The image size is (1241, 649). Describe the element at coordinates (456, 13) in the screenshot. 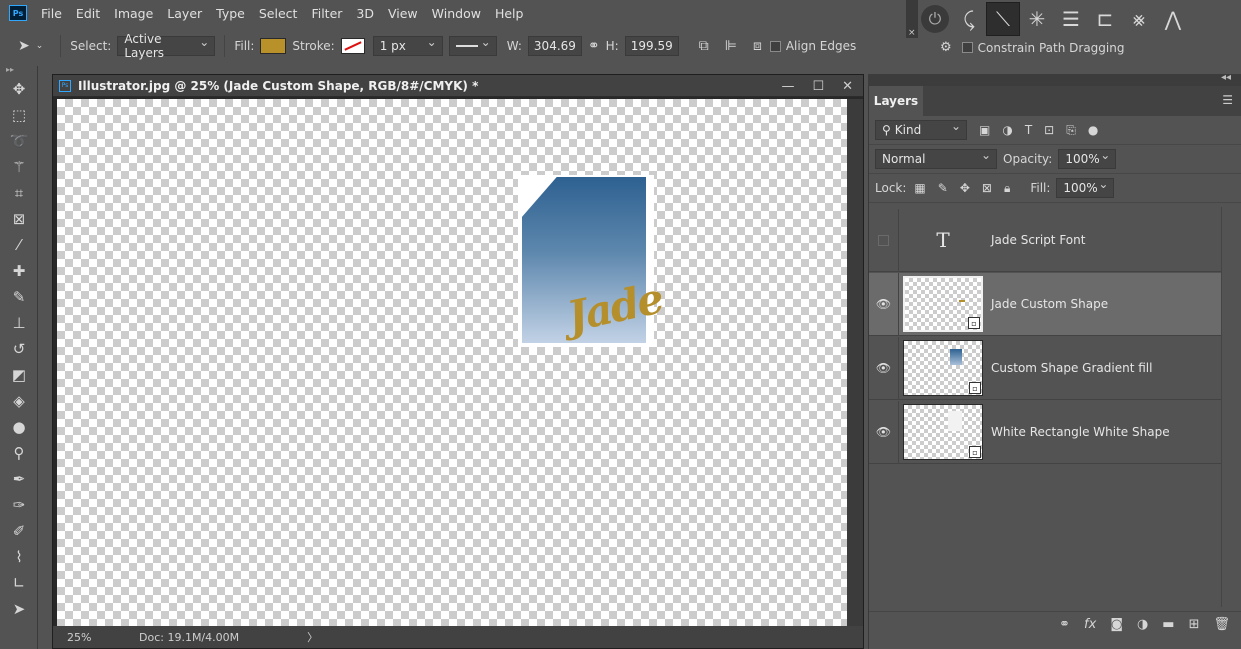

I see `menu-window: Window` at that location.